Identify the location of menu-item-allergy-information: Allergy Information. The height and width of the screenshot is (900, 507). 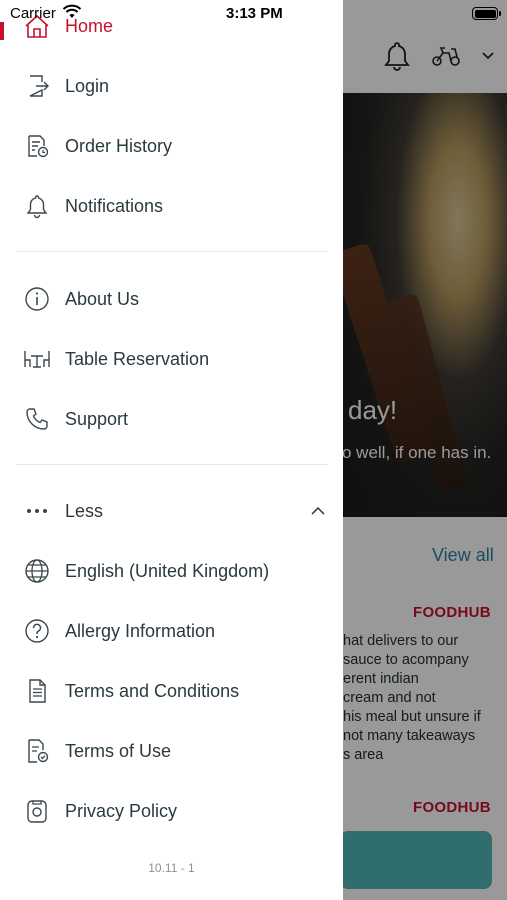
(171, 631).